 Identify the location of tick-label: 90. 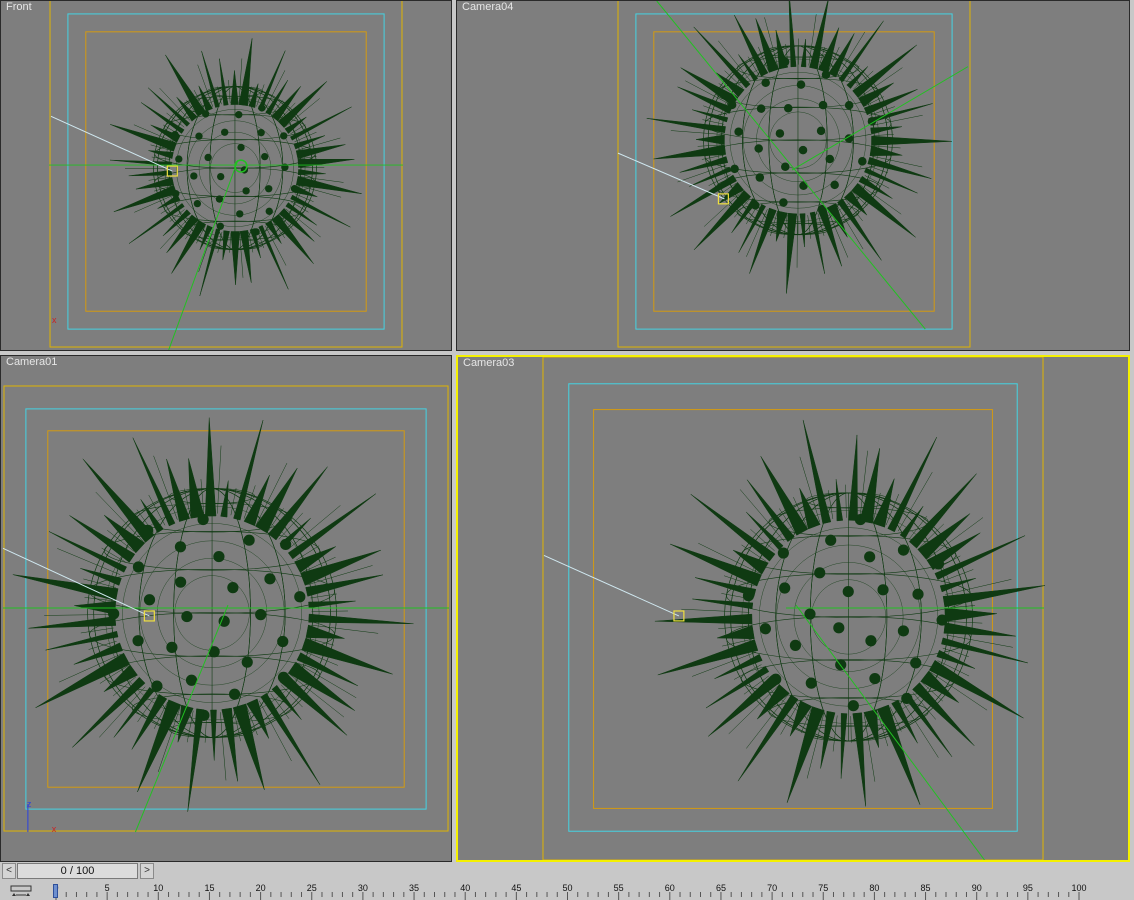
(977, 888).